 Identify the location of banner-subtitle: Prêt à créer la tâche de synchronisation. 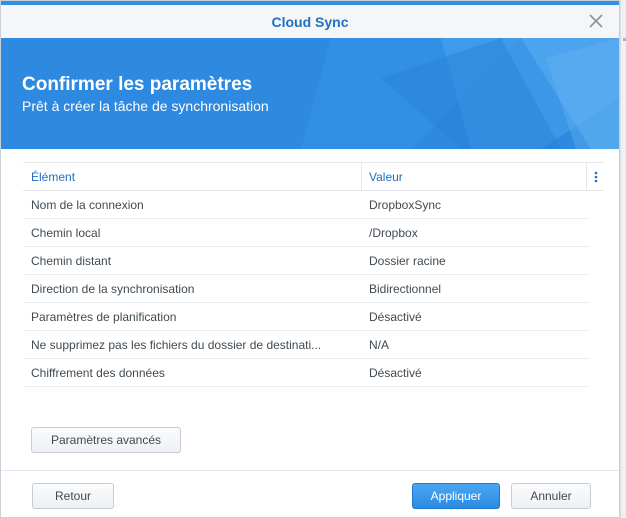
(145, 106).